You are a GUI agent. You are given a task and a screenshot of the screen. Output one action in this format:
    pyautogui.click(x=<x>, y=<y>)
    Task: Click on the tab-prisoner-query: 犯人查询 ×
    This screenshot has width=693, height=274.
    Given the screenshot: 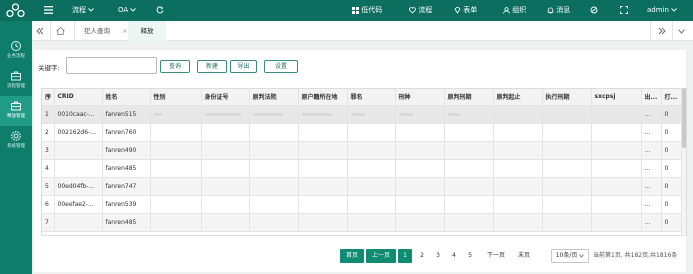 What is the action you would take?
    pyautogui.click(x=108, y=31)
    